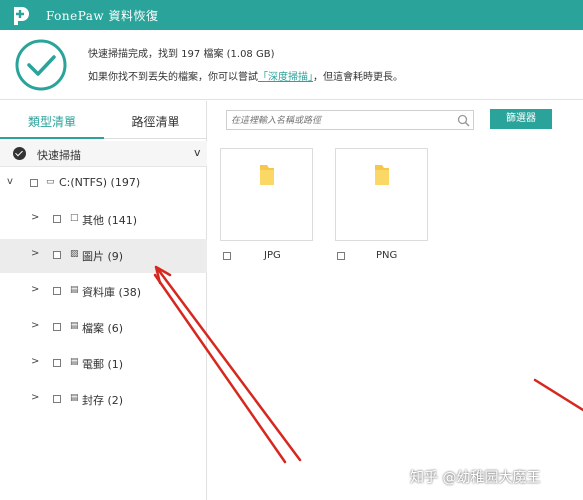 This screenshot has height=500, width=583. I want to click on drive-checkbox, so click(34, 183).